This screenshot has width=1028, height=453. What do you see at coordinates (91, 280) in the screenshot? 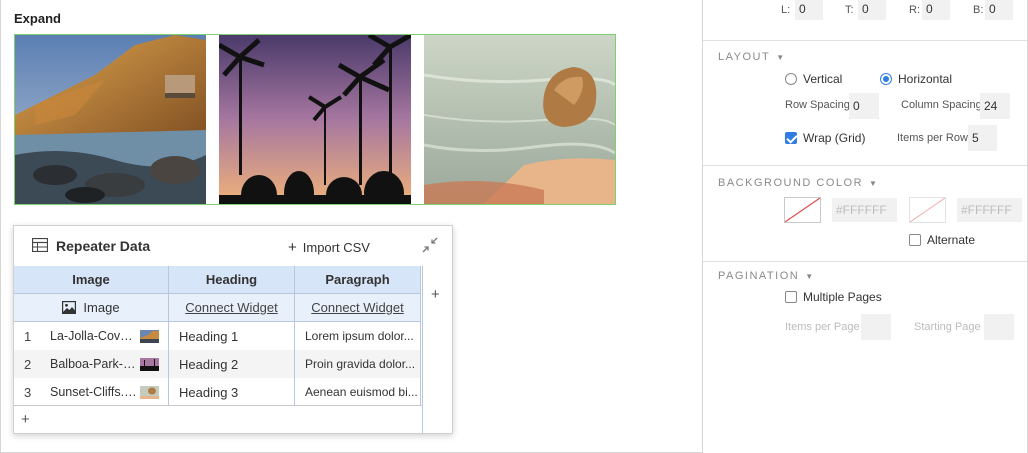
I see `column-header-image: Image` at bounding box center [91, 280].